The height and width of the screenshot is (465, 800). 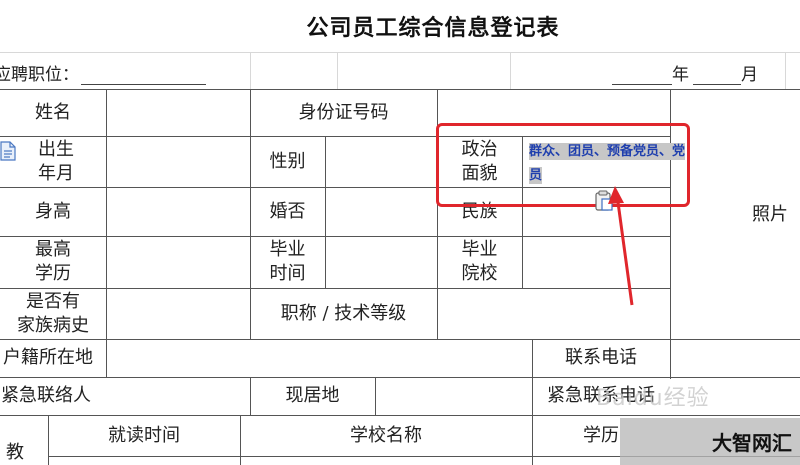 I want to click on label-grad-time: 毕业 时间, so click(x=287, y=261).